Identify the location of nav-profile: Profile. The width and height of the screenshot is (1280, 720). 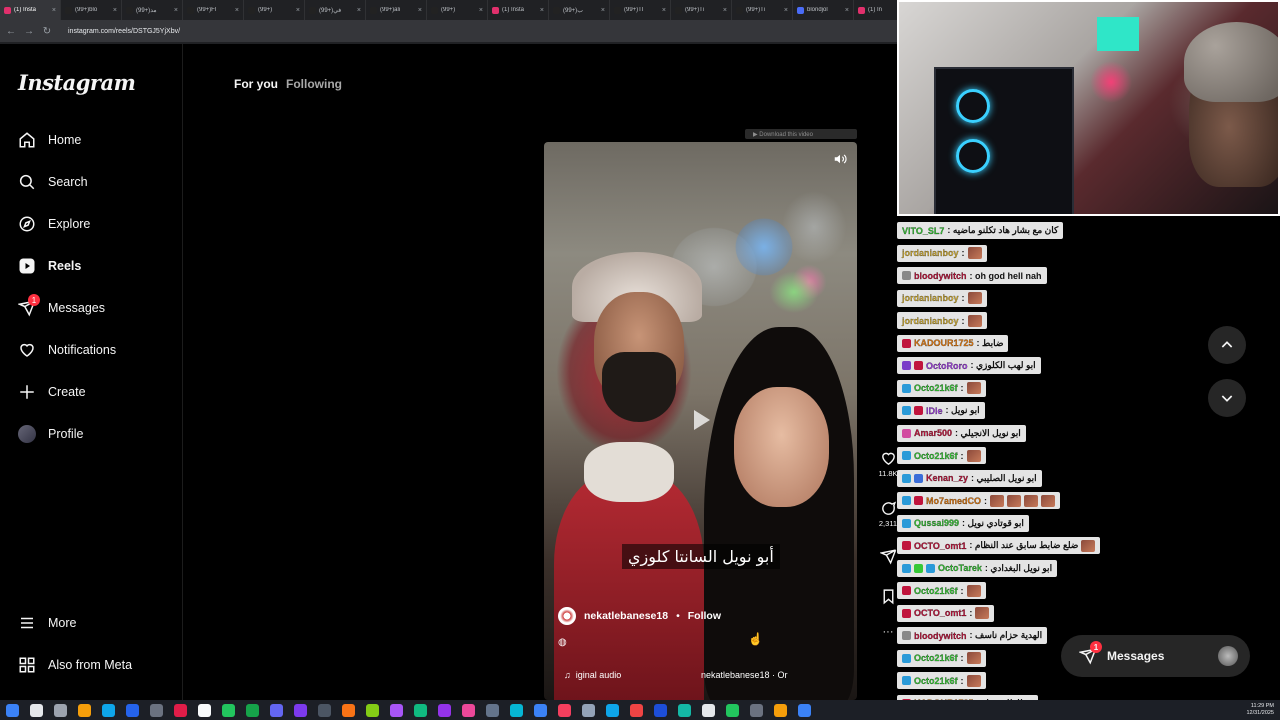
(50, 434).